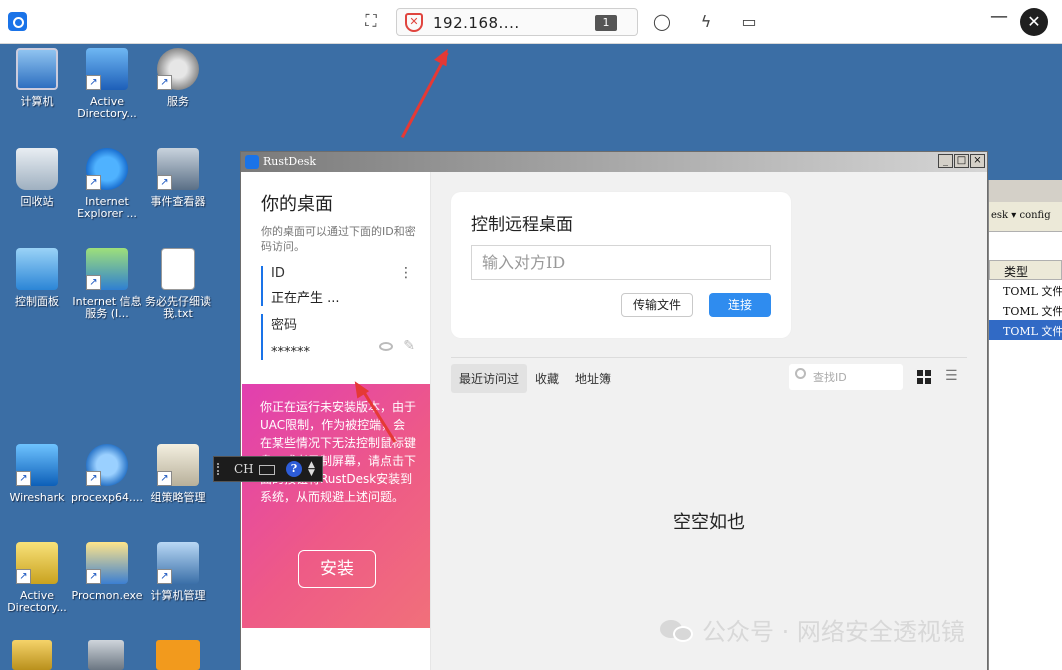 The height and width of the screenshot is (670, 1062). What do you see at coordinates (338, 239) in the screenshot?
I see `your-desktop-description: 你的桌面可以通过下面的ID和密码访问。` at bounding box center [338, 239].